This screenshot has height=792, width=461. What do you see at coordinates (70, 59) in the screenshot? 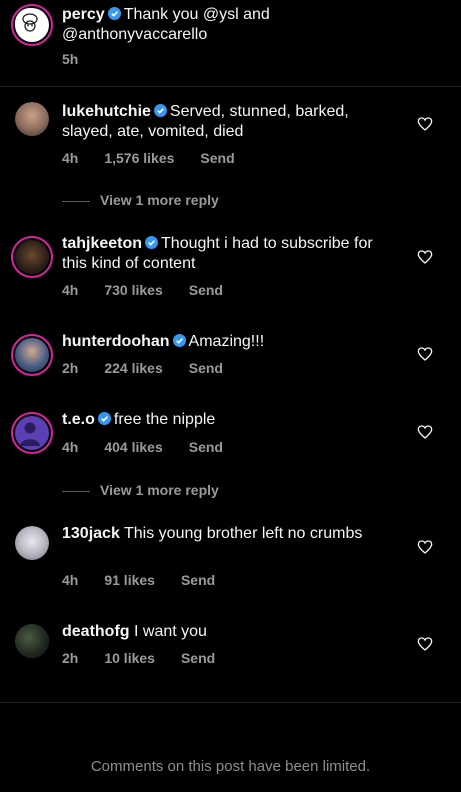
I see `caption-time: 5h` at bounding box center [70, 59].